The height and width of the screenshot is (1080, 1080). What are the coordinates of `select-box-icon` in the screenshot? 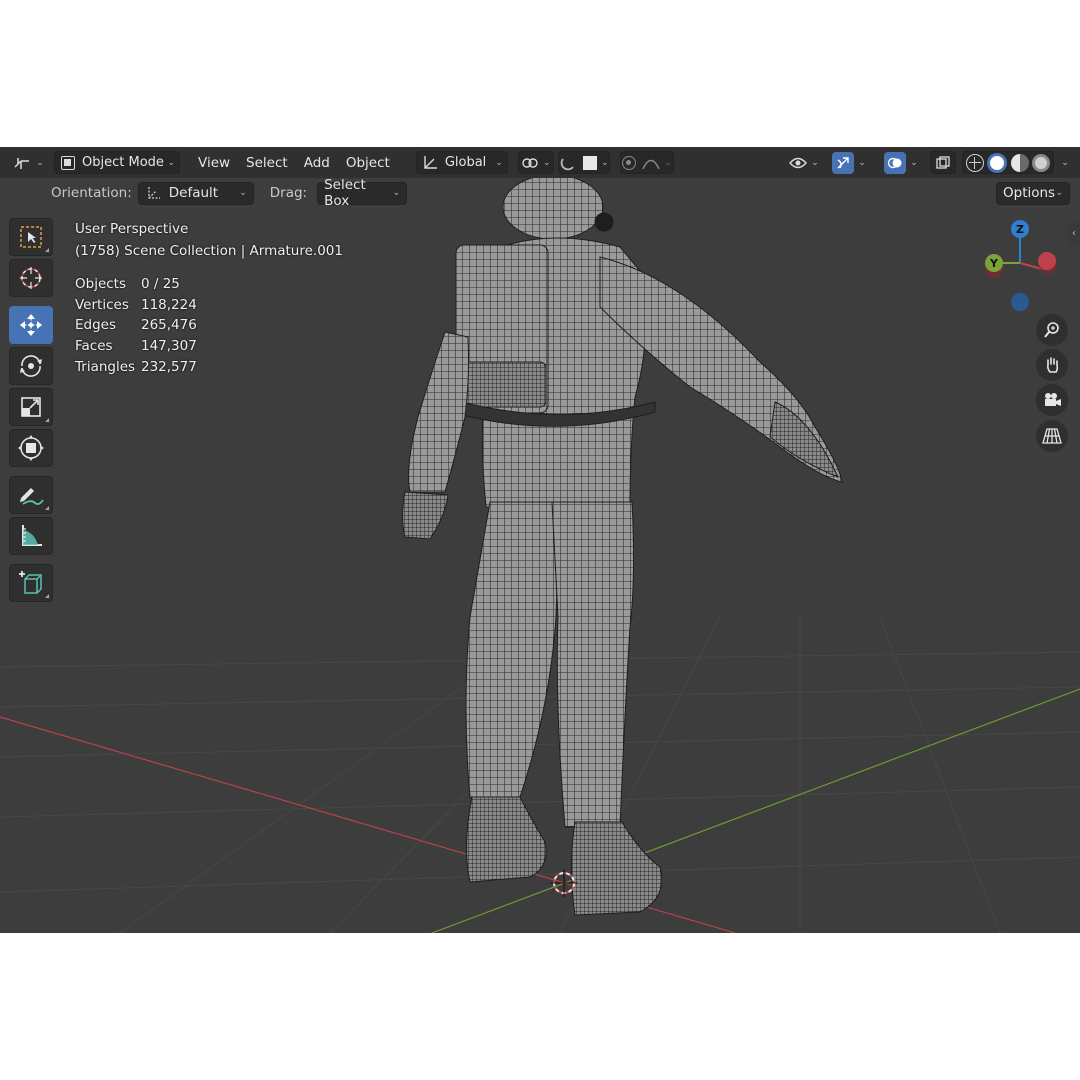 It's located at (31, 237).